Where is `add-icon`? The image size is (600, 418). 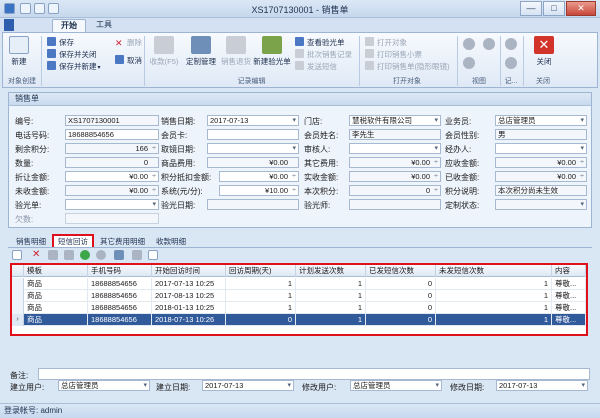 add-icon is located at coordinates (85, 255).